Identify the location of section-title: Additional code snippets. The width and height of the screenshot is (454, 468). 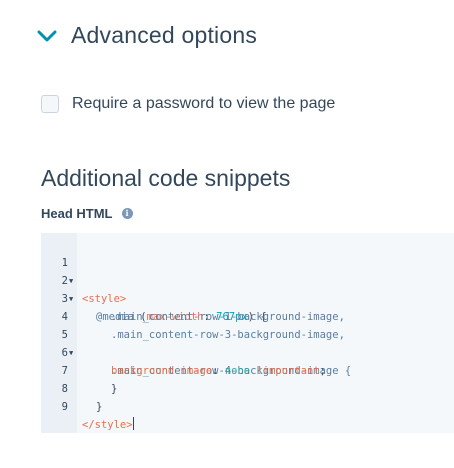
(166, 178).